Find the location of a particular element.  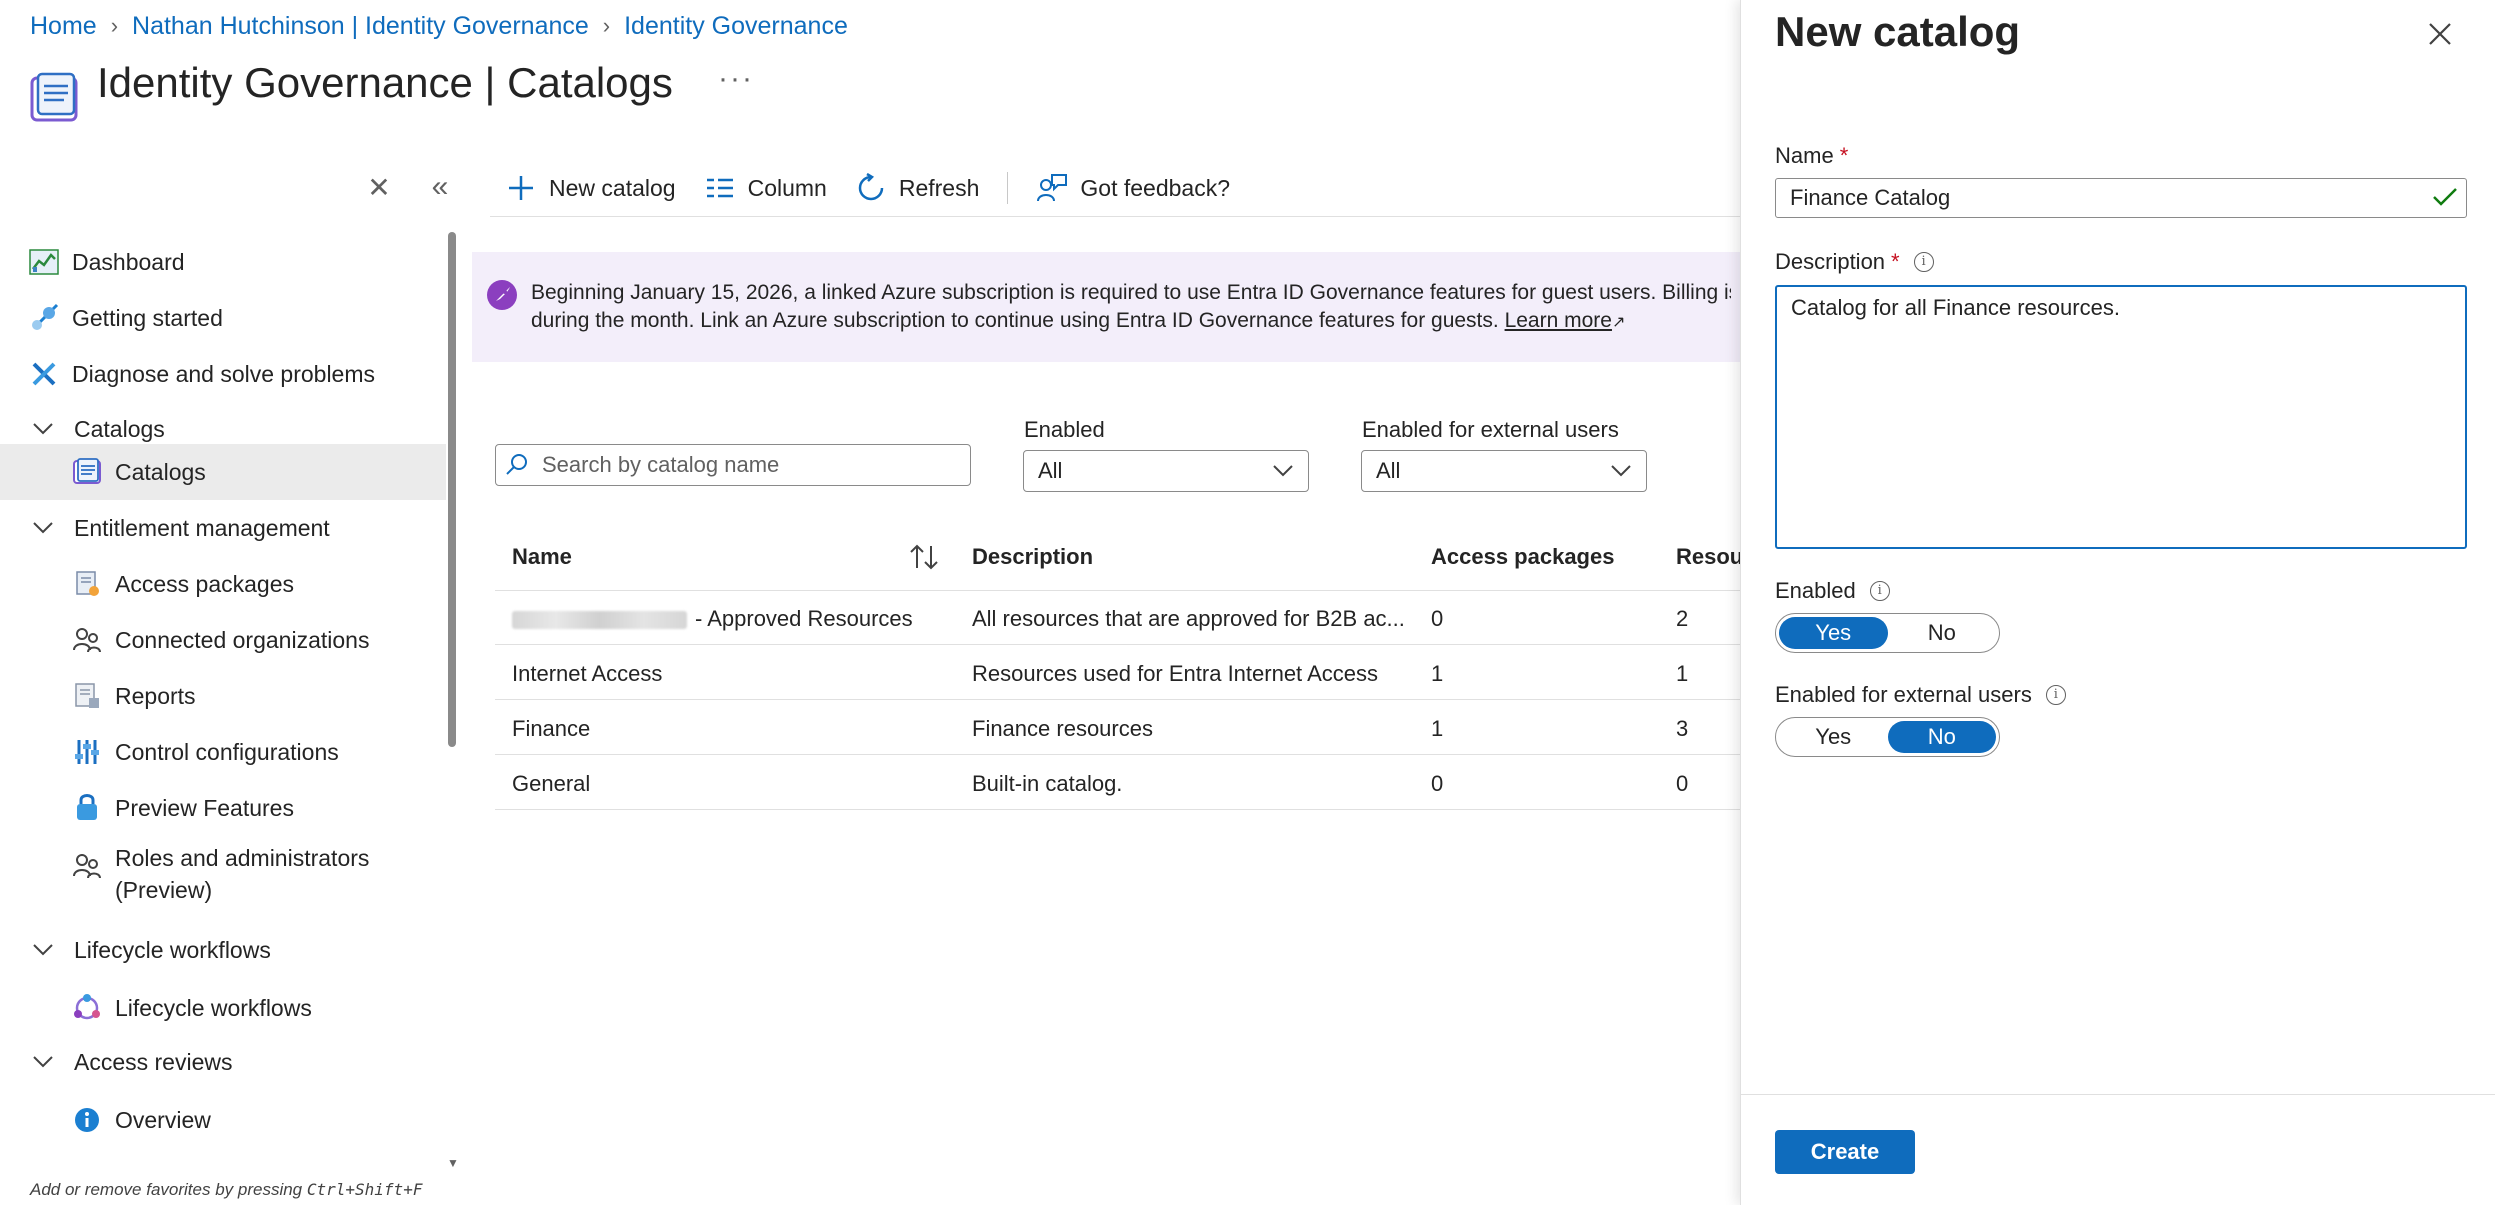

table-row-name: - Approved Resources is located at coordinates (712, 619).